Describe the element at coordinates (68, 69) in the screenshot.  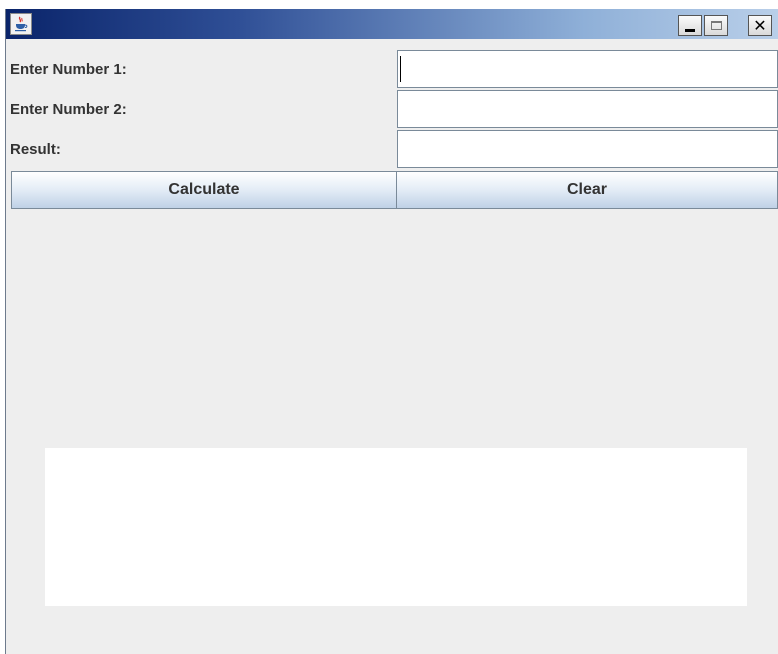
I see `number1-label: Enter Number 1:` at that location.